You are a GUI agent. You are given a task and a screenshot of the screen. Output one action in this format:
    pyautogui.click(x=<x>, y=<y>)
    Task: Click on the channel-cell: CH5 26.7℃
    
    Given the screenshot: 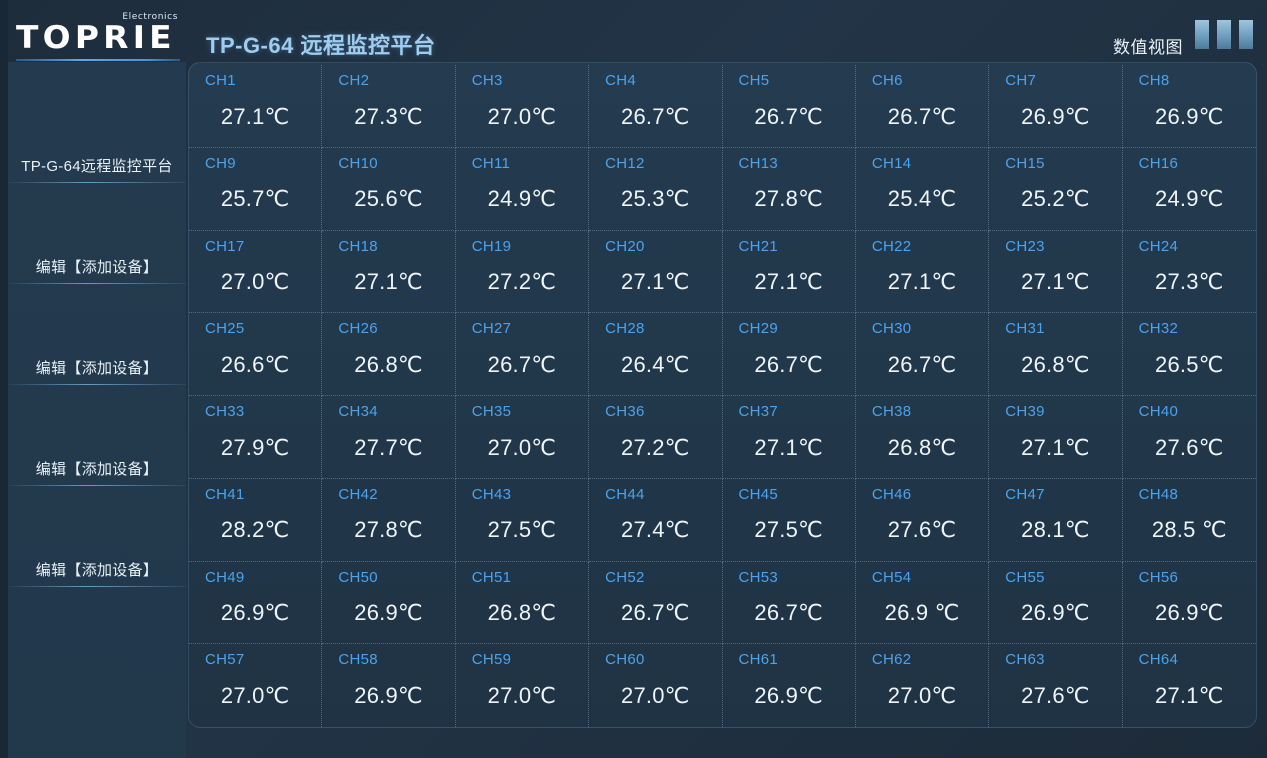 What is the action you would take?
    pyautogui.click(x=789, y=106)
    